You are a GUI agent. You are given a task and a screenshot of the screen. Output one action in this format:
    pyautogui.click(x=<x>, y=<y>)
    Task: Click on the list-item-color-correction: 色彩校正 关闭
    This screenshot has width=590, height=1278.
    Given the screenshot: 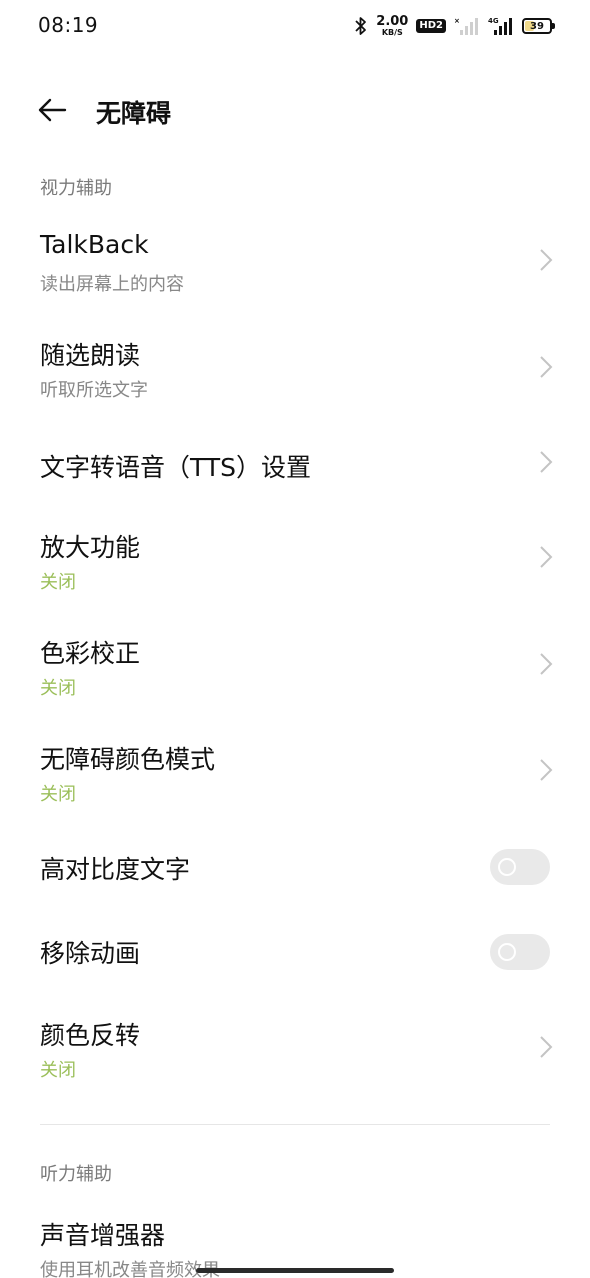 What is the action you would take?
    pyautogui.click(x=295, y=668)
    